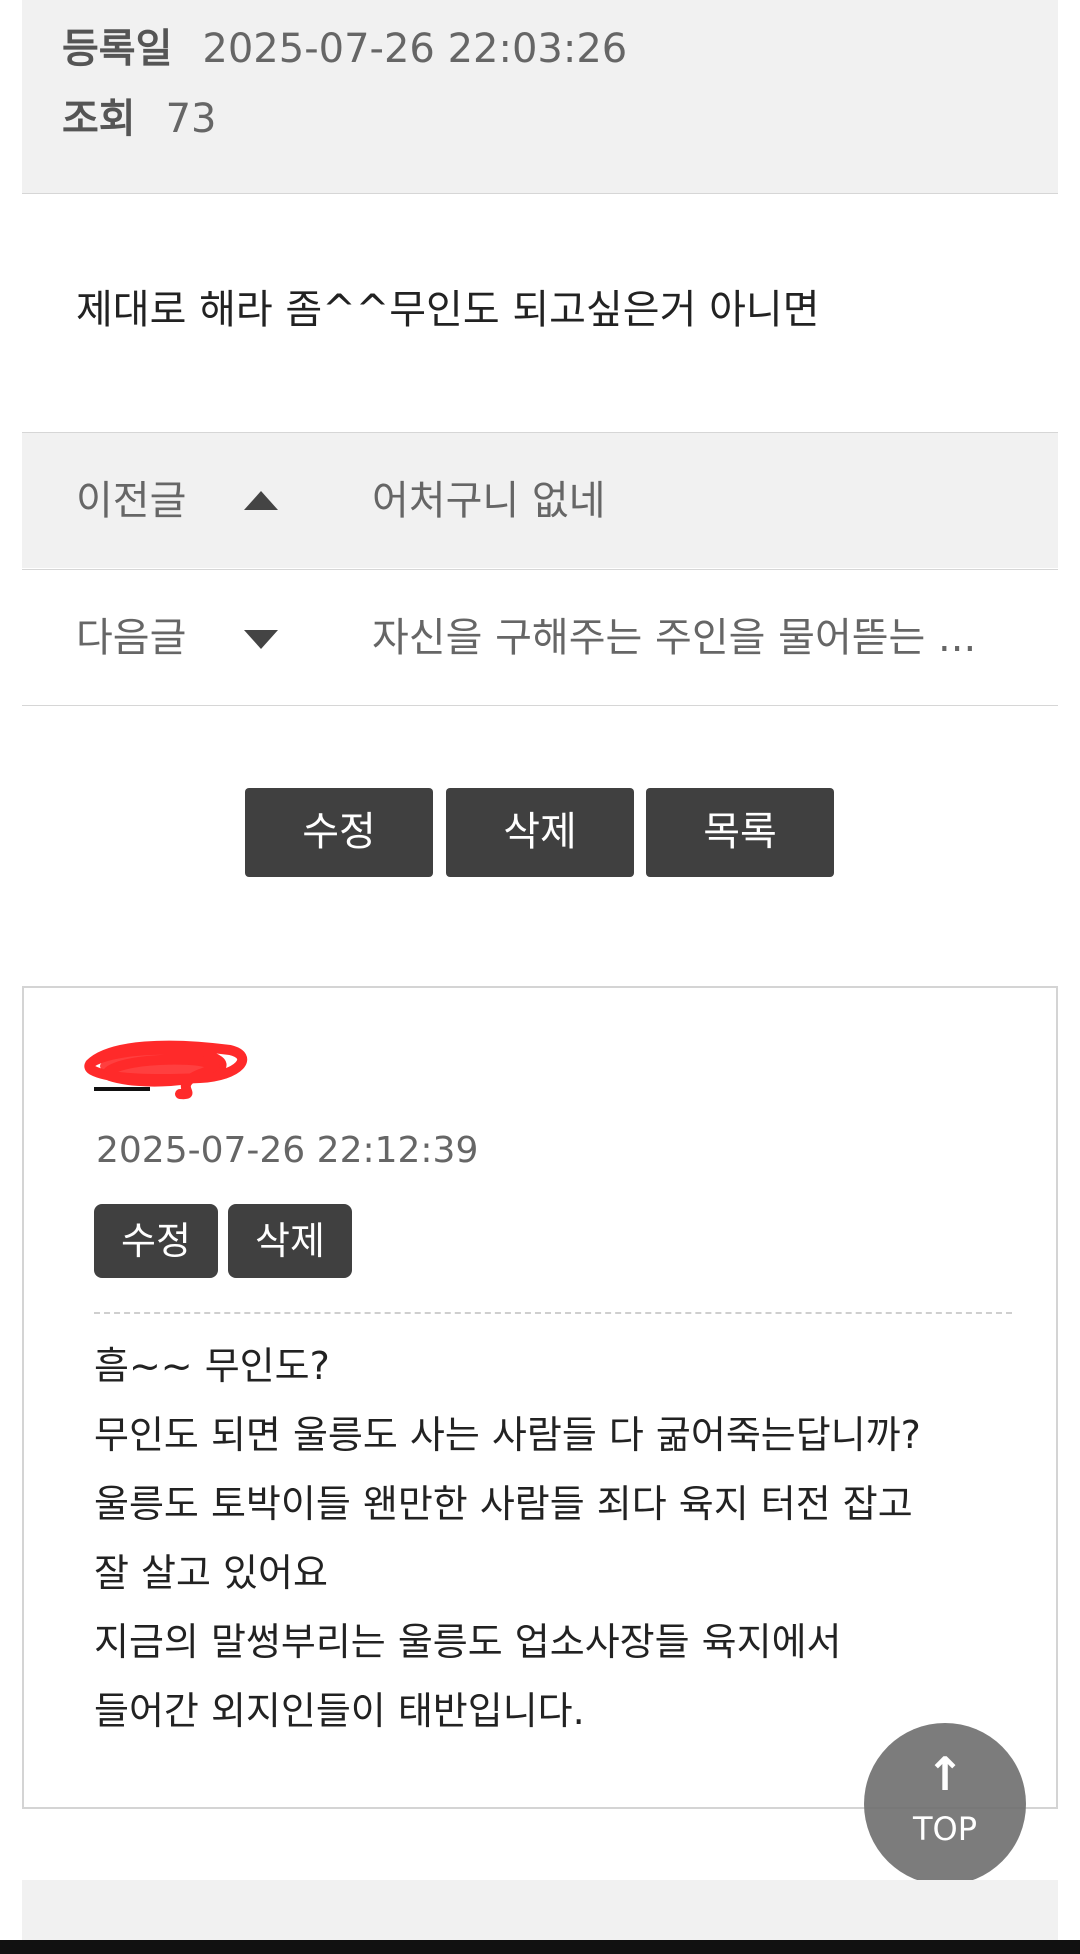 The height and width of the screenshot is (1954, 1080). I want to click on edit-post-button: 수정, so click(339, 832).